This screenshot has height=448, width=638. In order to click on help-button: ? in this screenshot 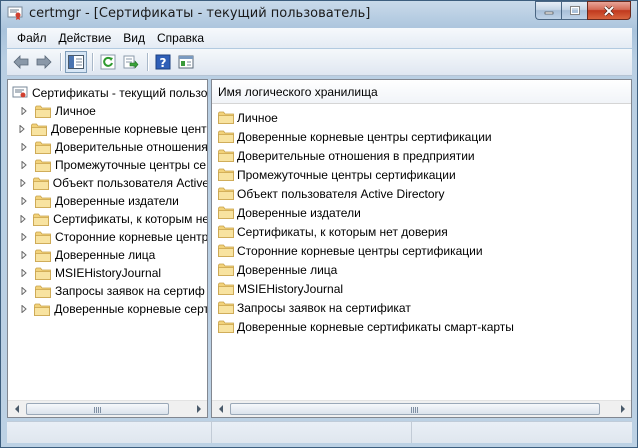, I will do `click(163, 62)`.